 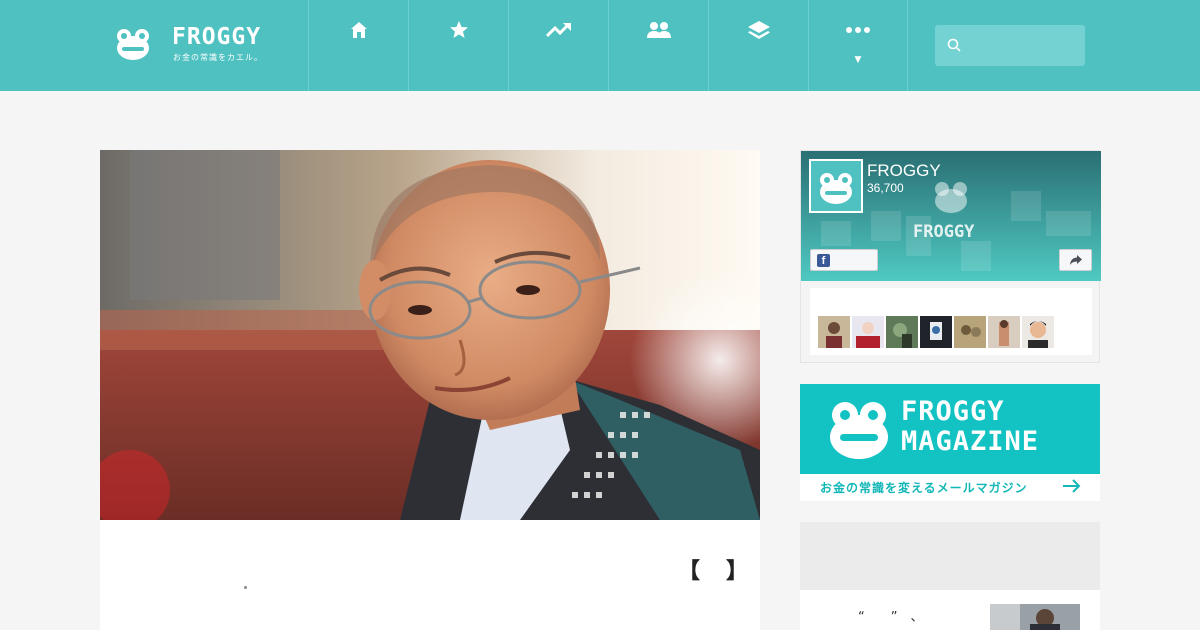 I want to click on nav-layers, so click(x=758, y=45).